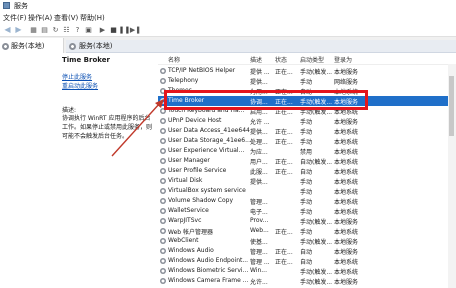 This screenshot has height=288, width=456. I want to click on refresh-icon: ↻, so click(55, 29).